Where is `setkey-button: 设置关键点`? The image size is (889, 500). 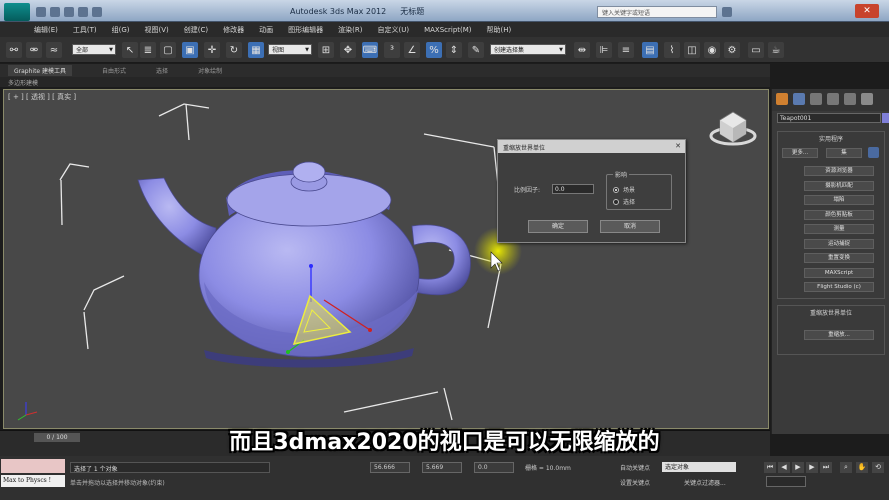
setkey-button: 设置关键点 is located at coordinates (635, 482).